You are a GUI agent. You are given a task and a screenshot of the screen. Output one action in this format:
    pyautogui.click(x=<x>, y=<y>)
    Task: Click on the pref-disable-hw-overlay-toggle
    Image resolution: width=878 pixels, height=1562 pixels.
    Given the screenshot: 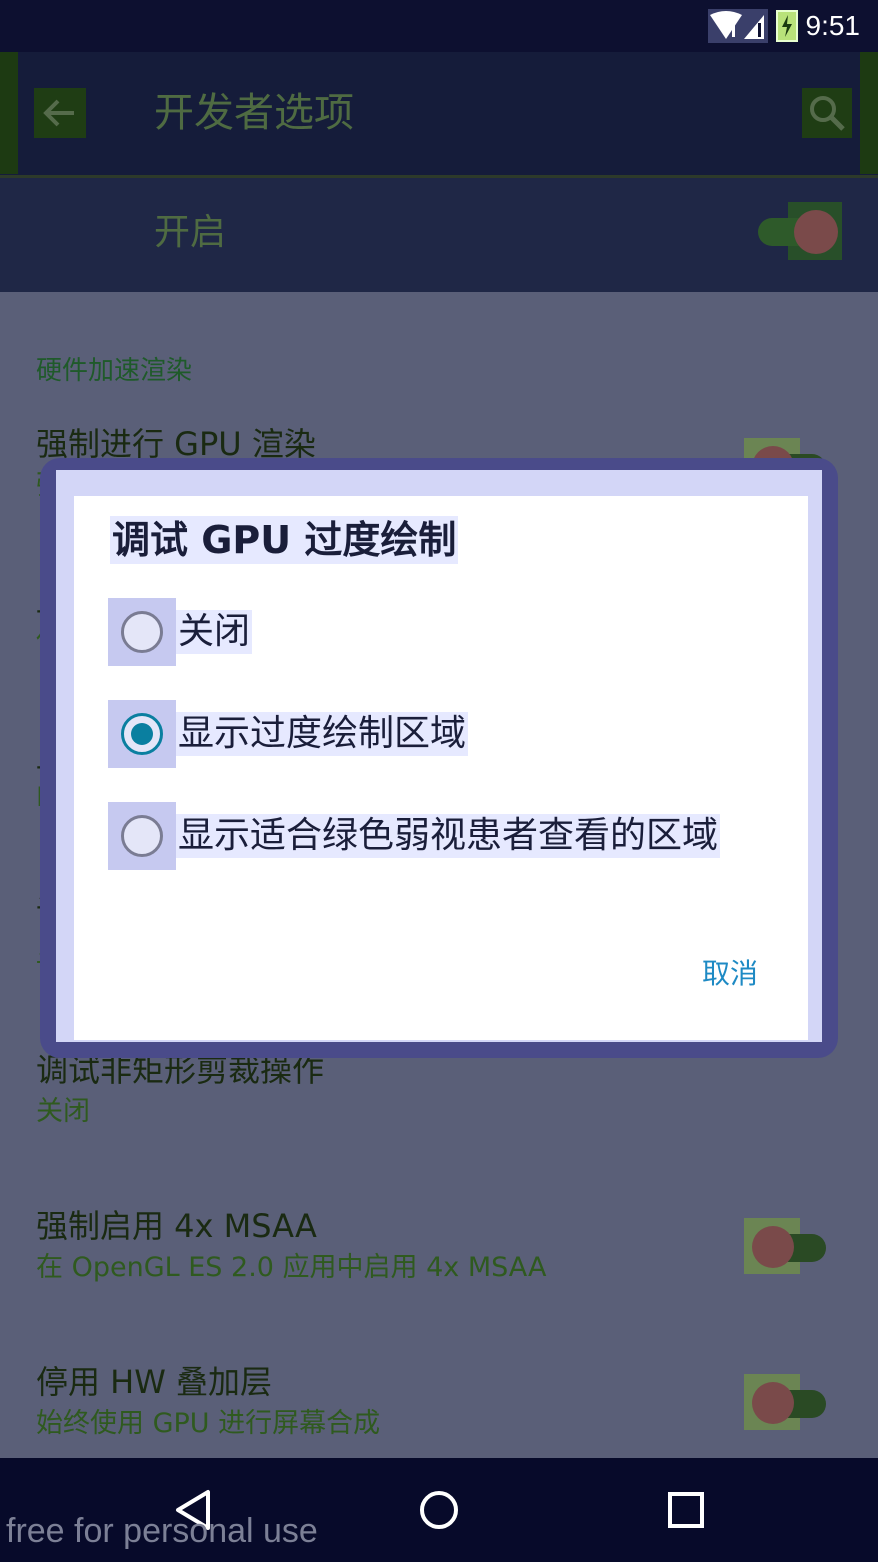 What is the action you would take?
    pyautogui.click(x=786, y=1402)
    